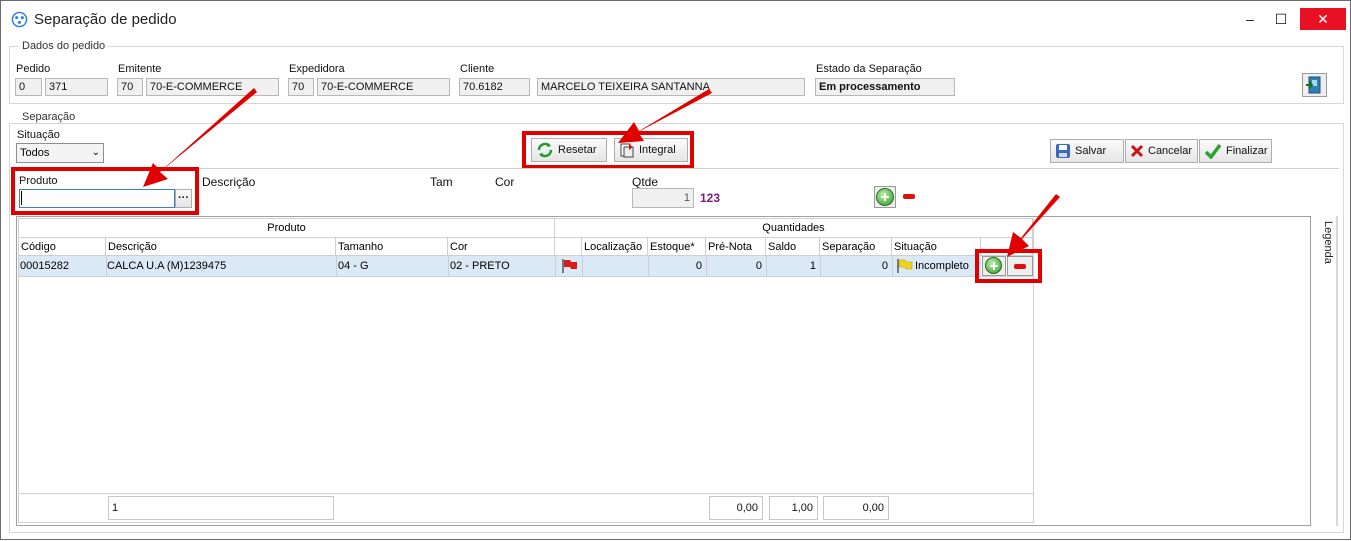 This screenshot has width=1351, height=541. I want to click on arrow-to-produto, so click(200, 137).